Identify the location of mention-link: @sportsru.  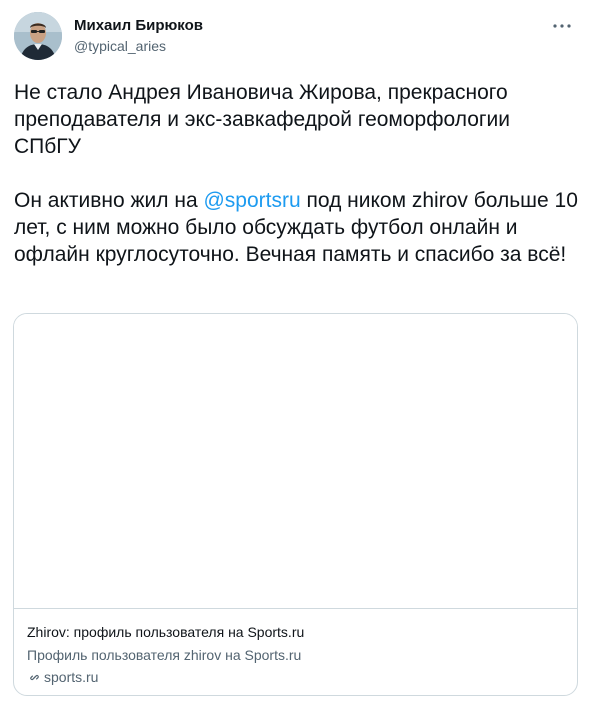
(251, 200).